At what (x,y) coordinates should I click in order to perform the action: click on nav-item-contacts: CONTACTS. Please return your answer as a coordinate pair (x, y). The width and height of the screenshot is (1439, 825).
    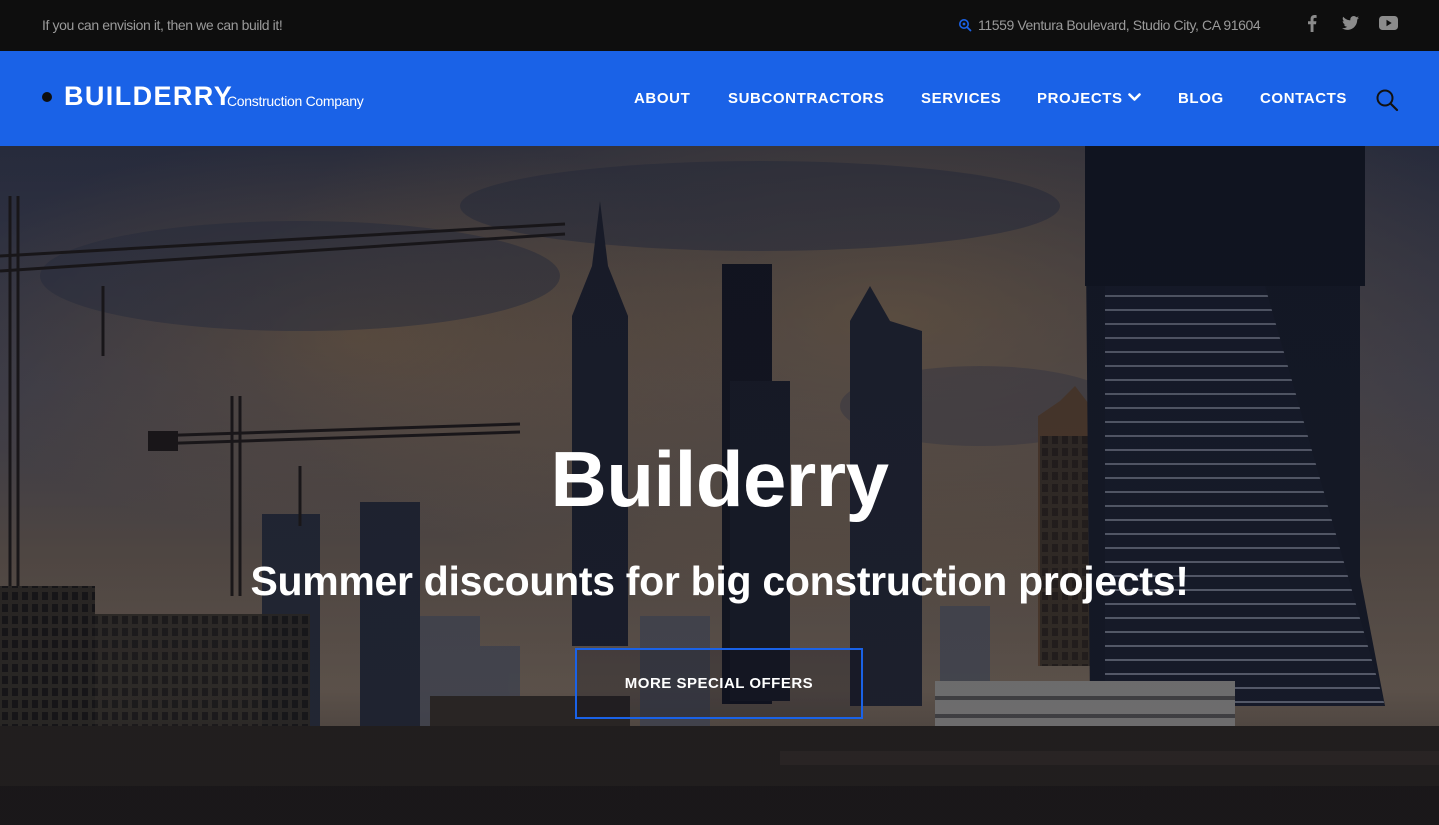
    Looking at the image, I should click on (1303, 98).